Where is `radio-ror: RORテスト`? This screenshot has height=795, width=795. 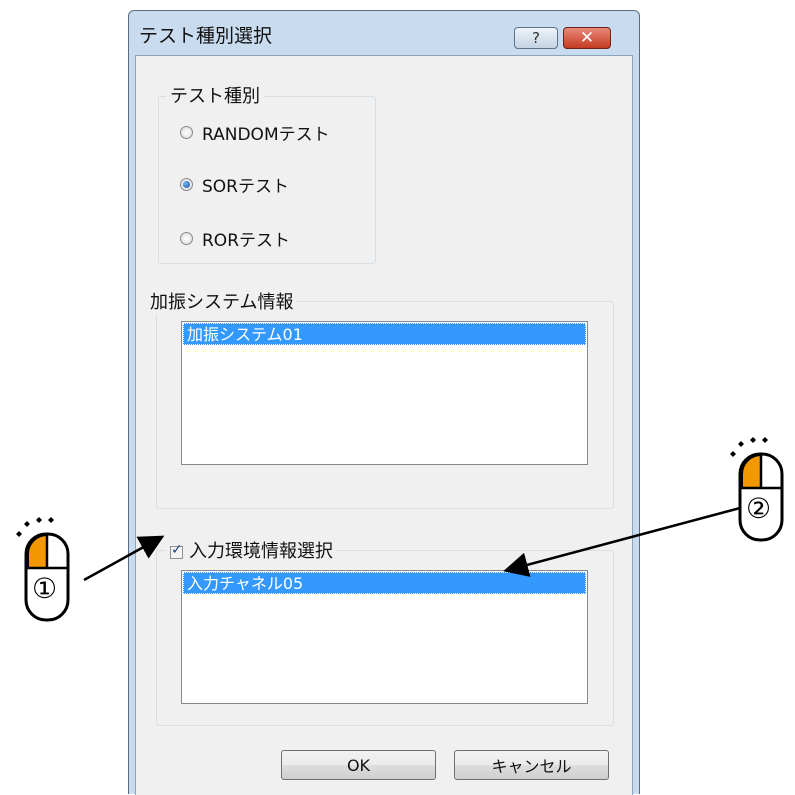
radio-ror: RORテスト is located at coordinates (235, 238).